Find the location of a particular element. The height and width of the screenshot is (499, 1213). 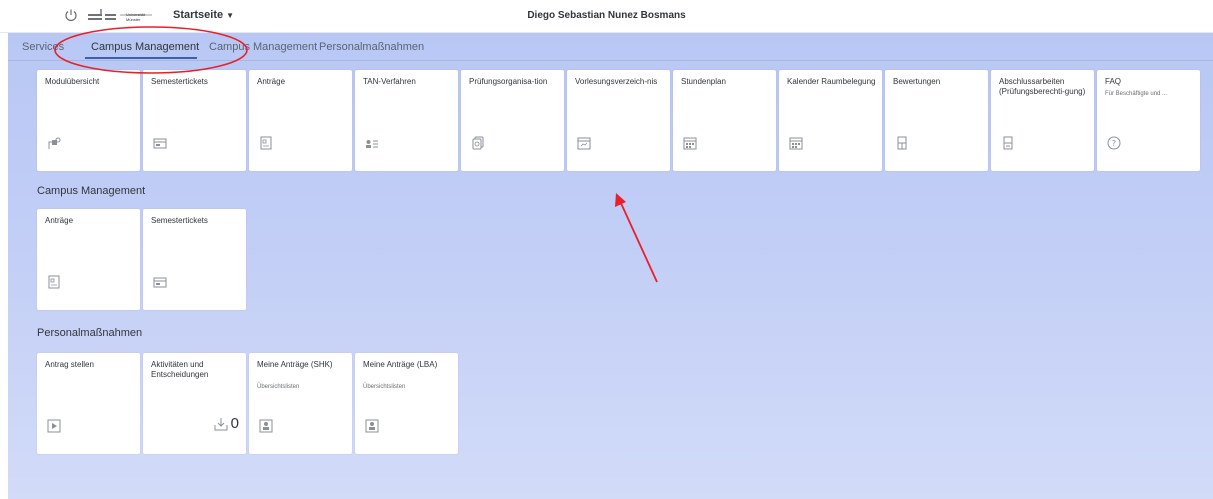

help-icon: ? is located at coordinates (1114, 143).